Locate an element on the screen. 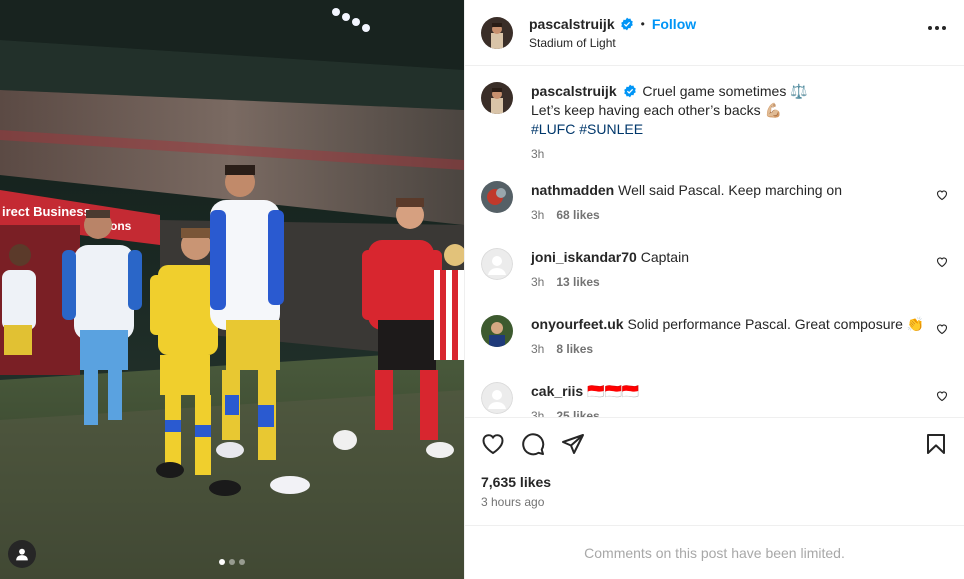  comment-username: joni_iskandar70 is located at coordinates (584, 257).